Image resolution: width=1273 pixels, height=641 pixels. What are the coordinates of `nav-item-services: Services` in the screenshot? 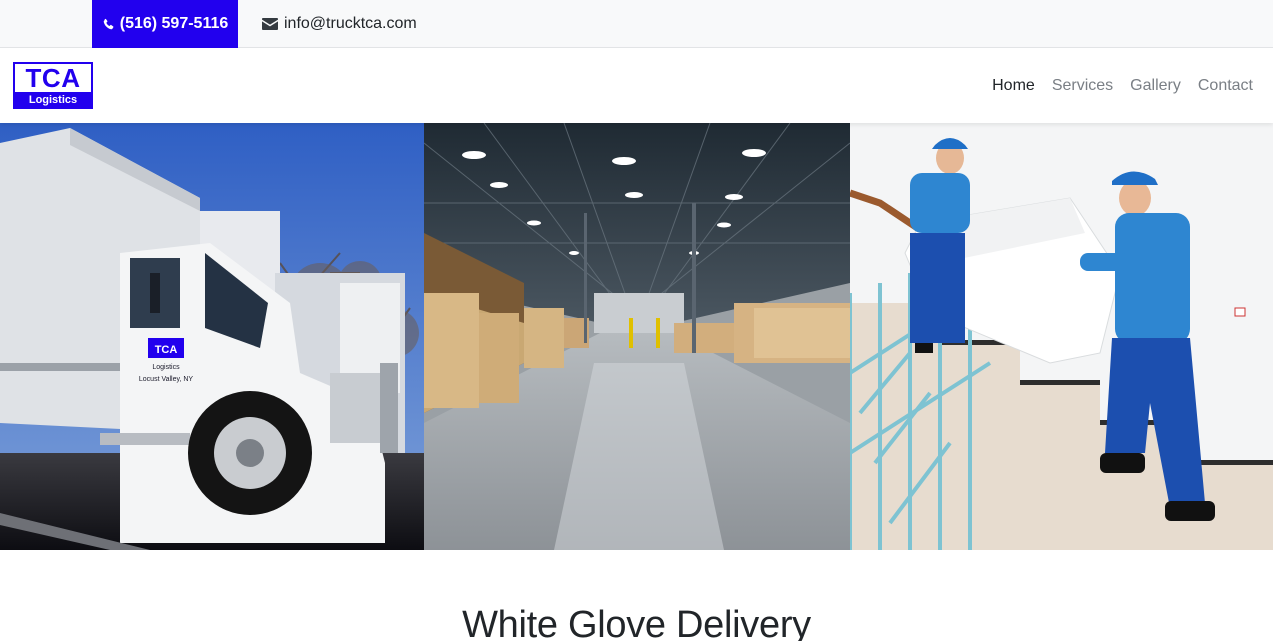 It's located at (1082, 86).